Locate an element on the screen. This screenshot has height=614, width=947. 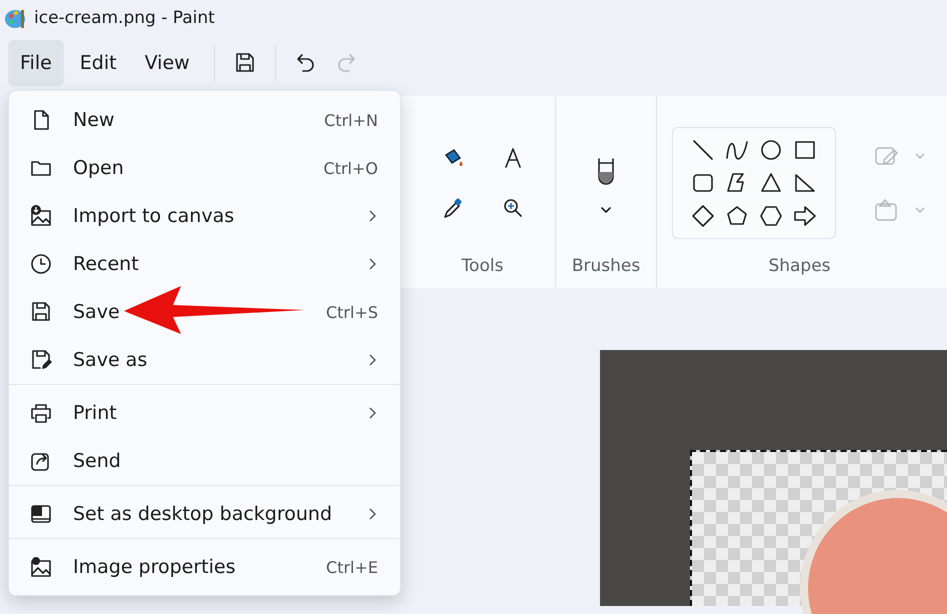
menu-tab: Edit is located at coordinates (98, 63).